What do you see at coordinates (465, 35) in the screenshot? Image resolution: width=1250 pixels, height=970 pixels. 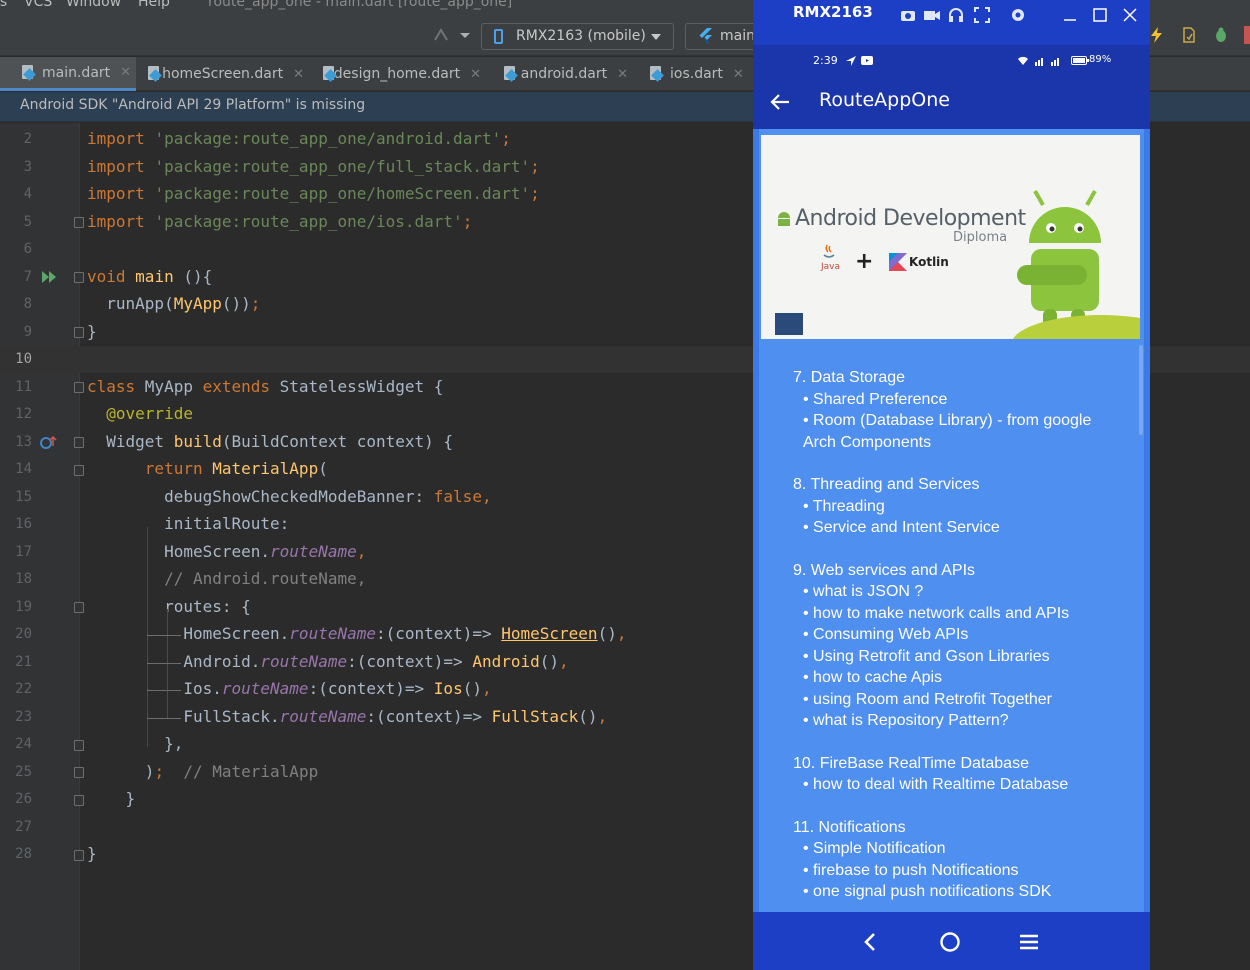 I see `chevron-down-icon` at bounding box center [465, 35].